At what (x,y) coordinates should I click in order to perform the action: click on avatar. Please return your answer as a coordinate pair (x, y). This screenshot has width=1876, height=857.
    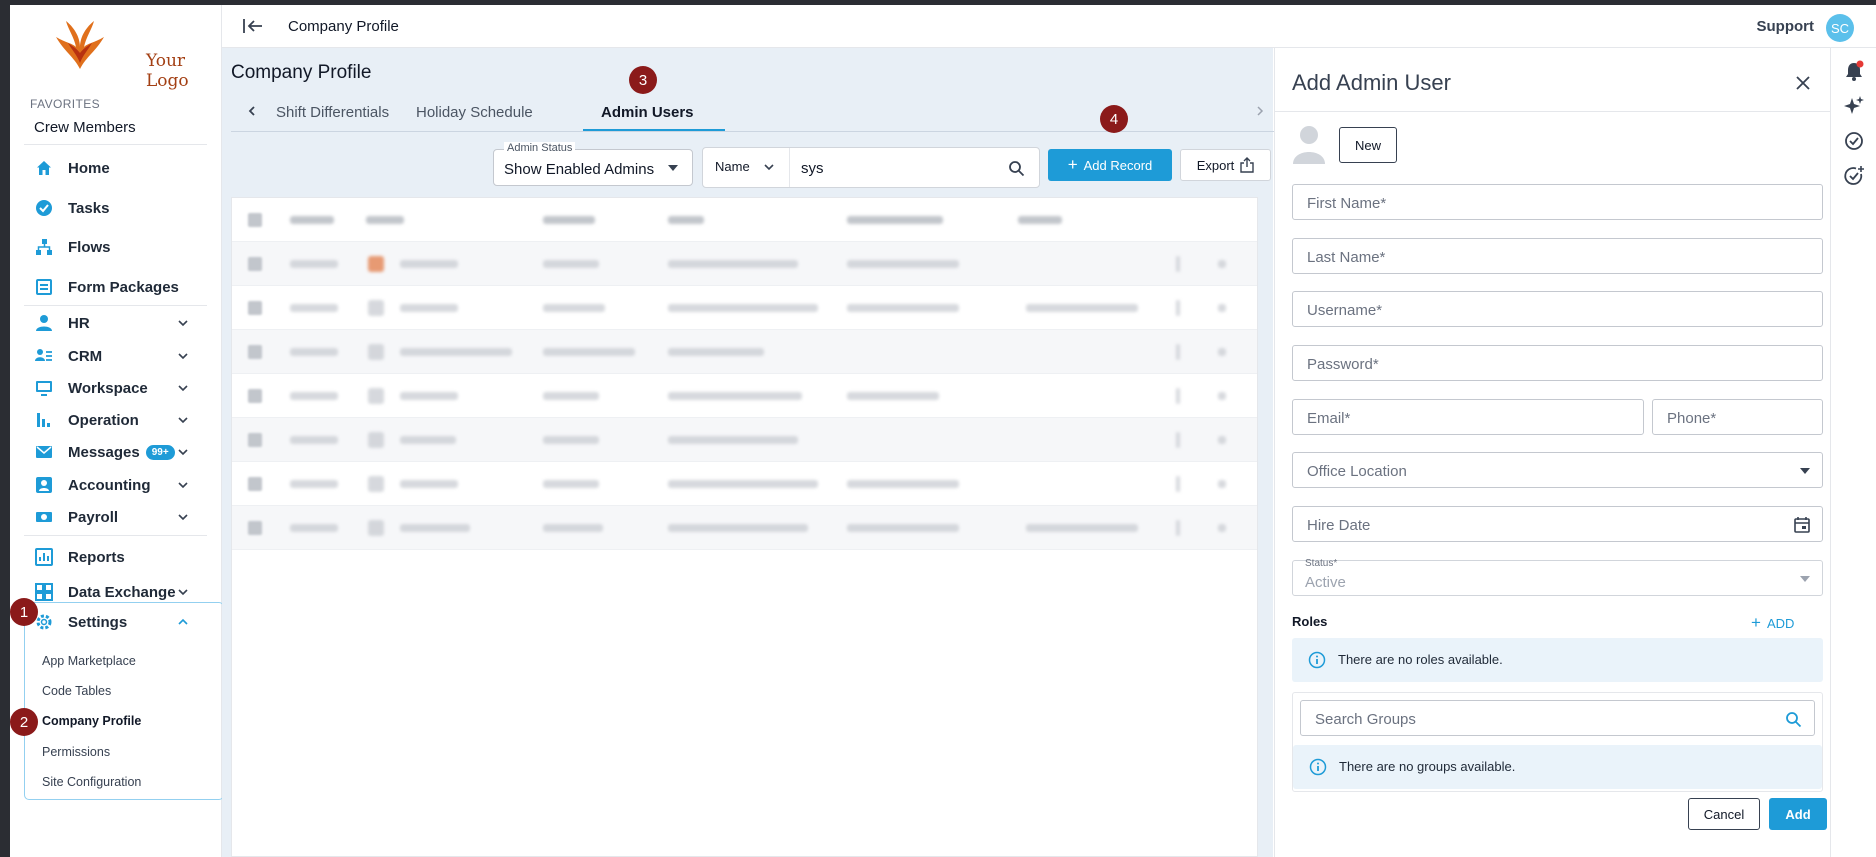
    Looking at the image, I should click on (376, 440).